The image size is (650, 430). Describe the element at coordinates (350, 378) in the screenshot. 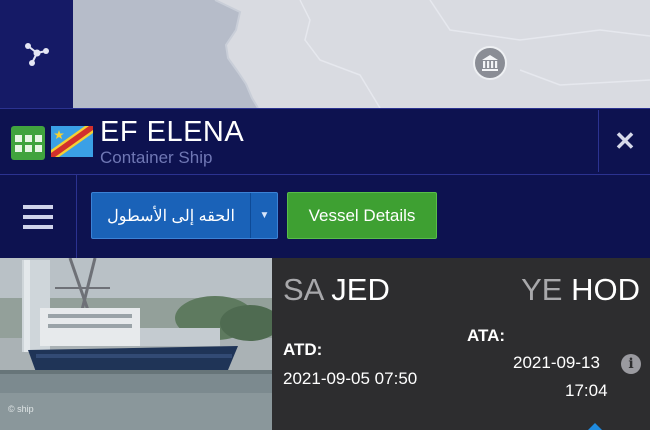

I see `atd-value: 2021-09-05 07:50` at that location.